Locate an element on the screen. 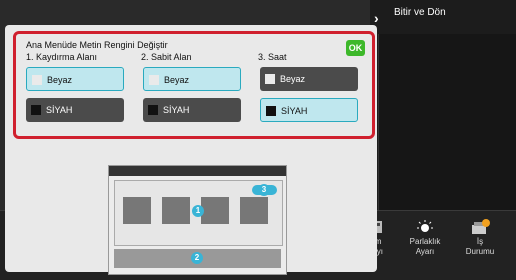  scroll-area-white-option: Beyaz is located at coordinates (75, 79).